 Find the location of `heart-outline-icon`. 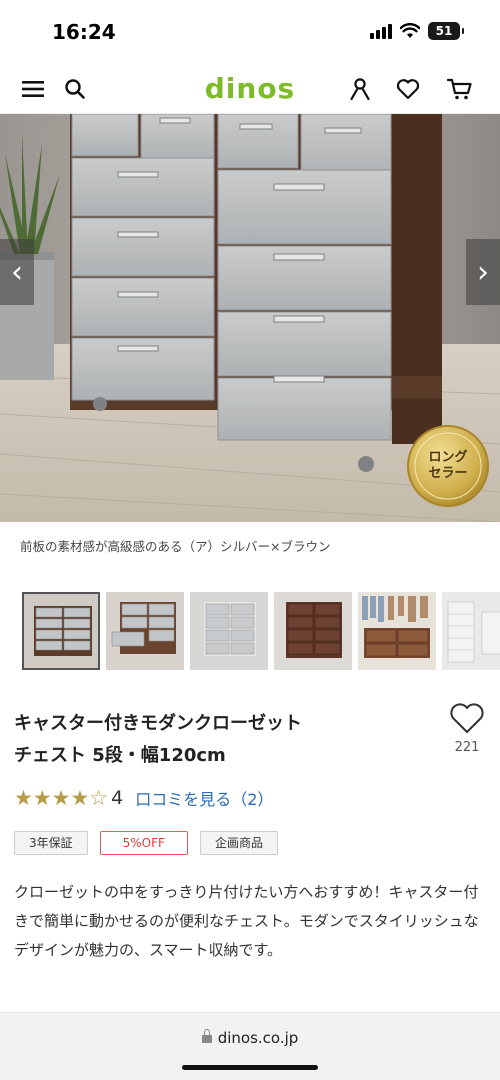

heart-outline-icon is located at coordinates (467, 718).